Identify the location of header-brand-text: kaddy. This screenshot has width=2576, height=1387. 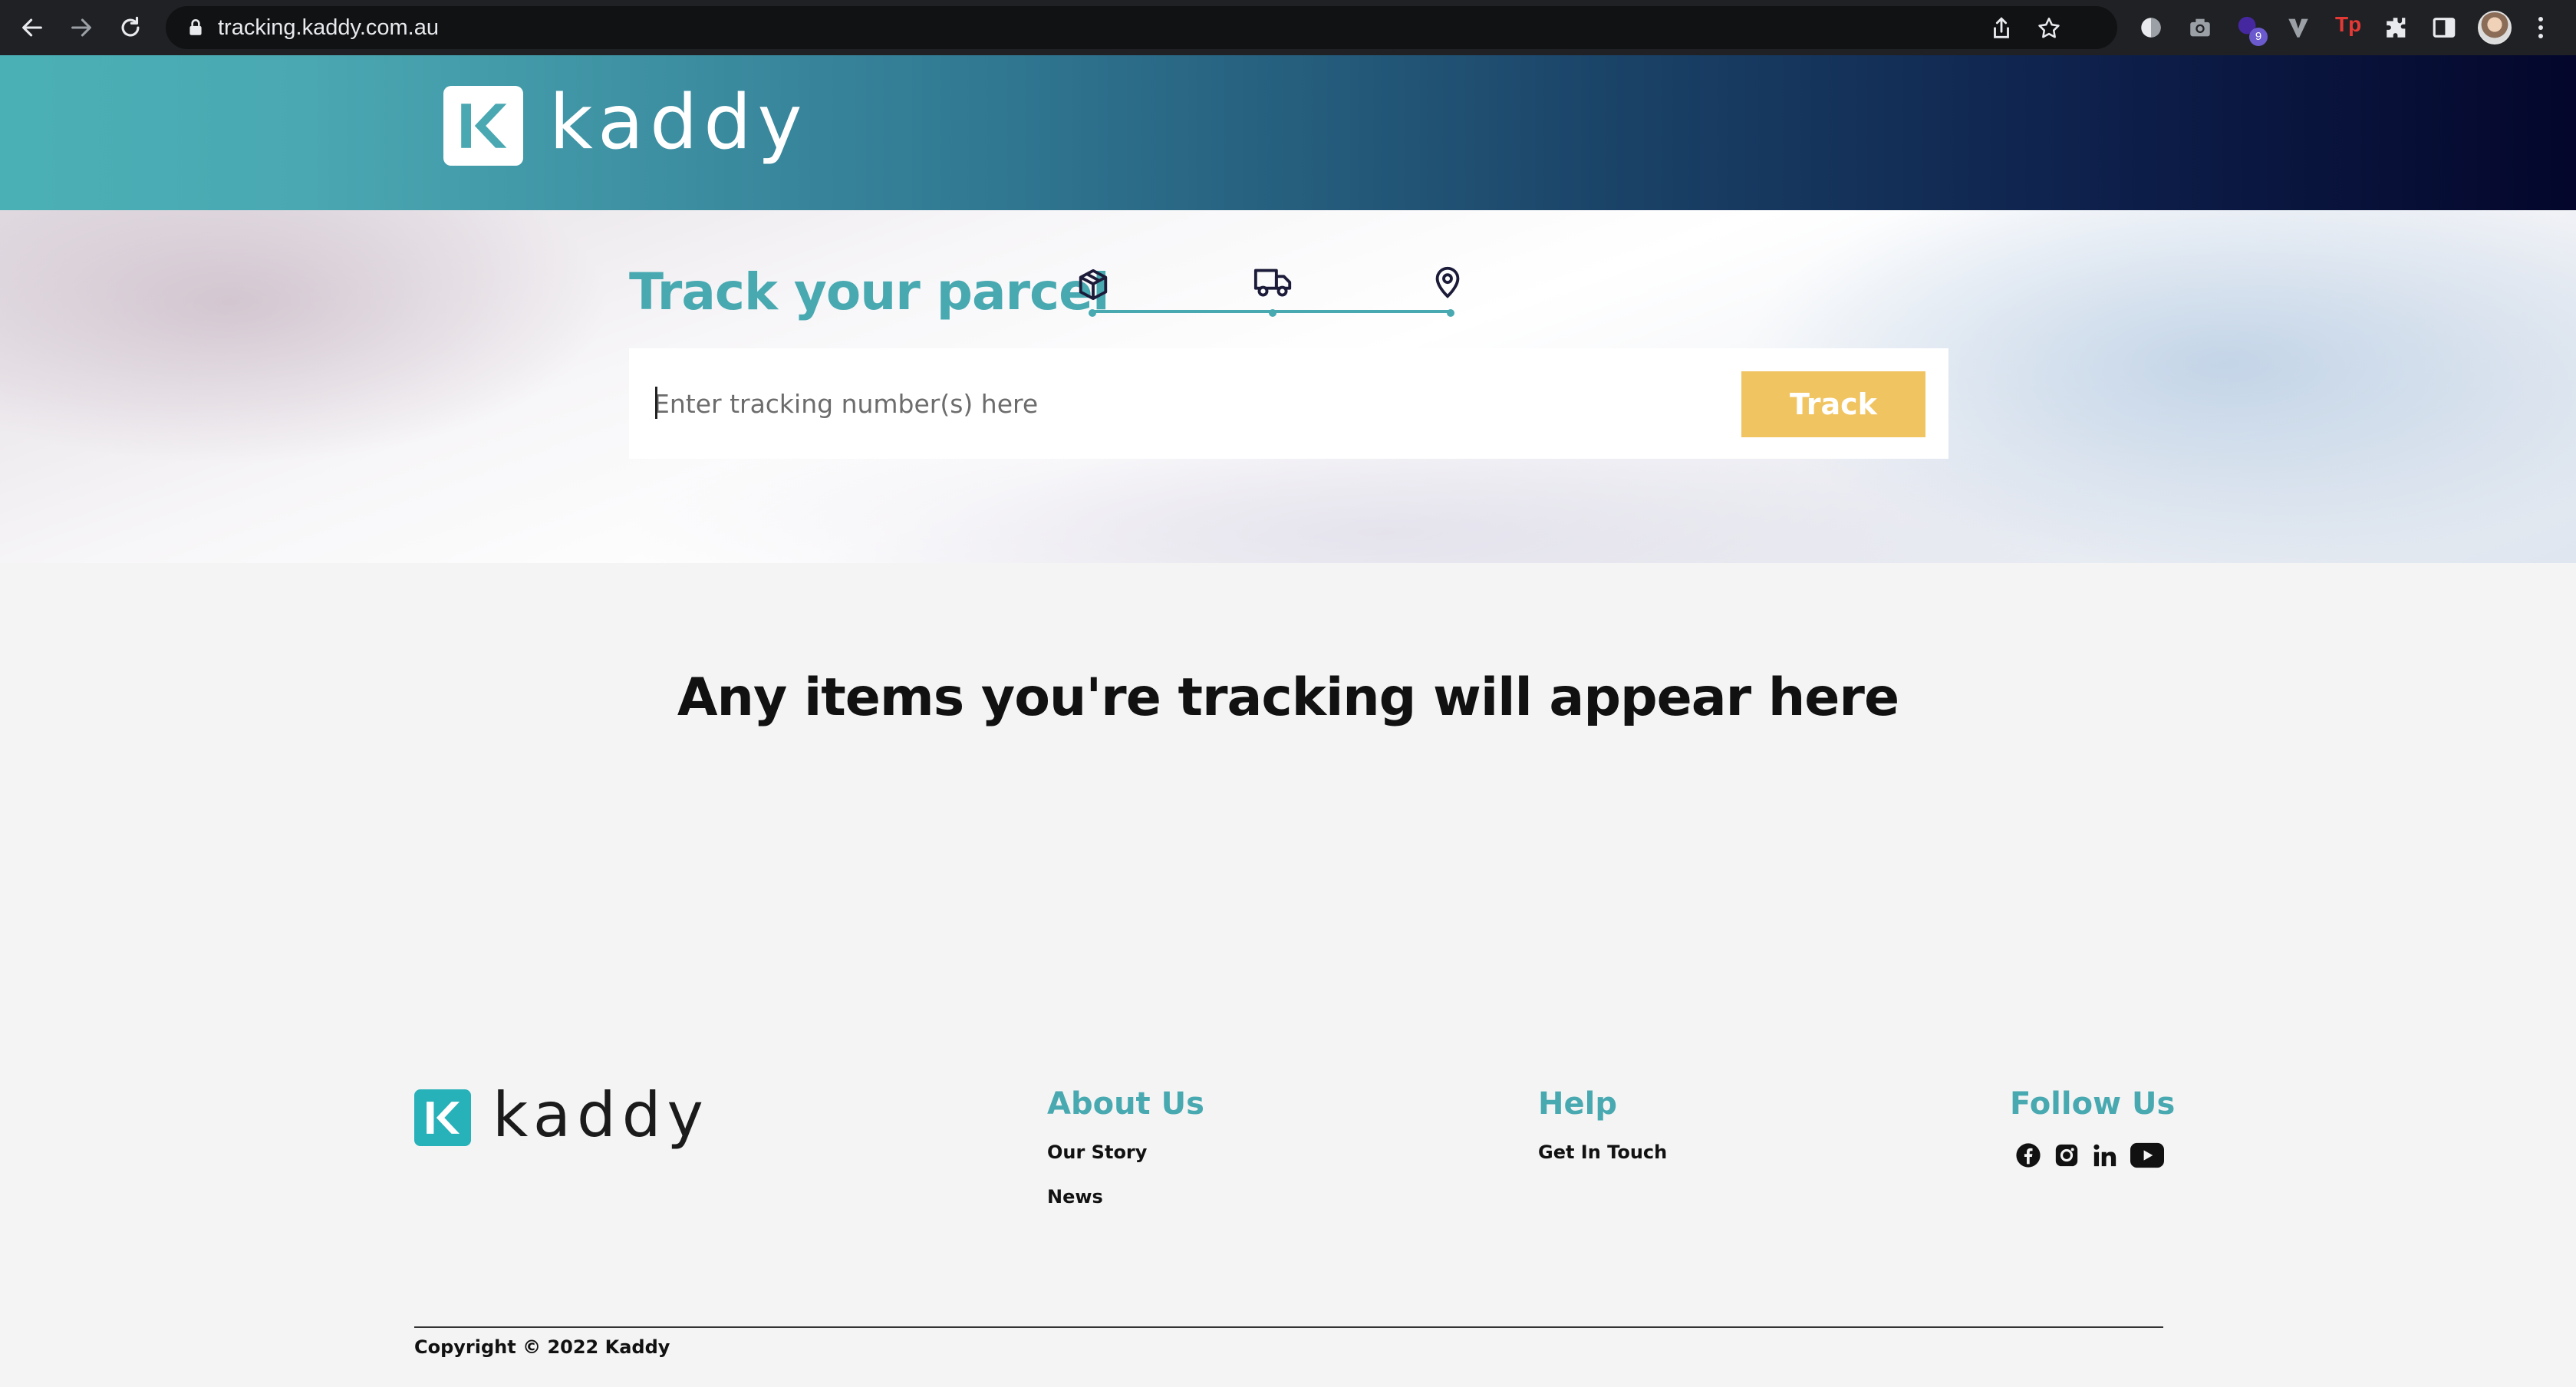
(679, 122).